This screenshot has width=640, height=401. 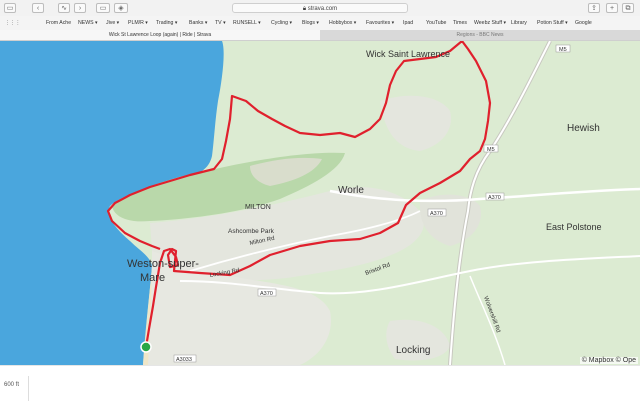 I want to click on back-icon: ‹, so click(x=38, y=8).